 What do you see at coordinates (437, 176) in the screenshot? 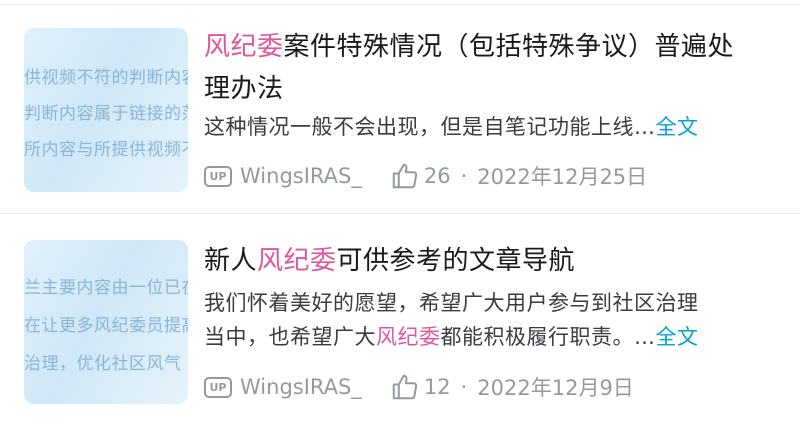
I see `like-count: 26` at bounding box center [437, 176].